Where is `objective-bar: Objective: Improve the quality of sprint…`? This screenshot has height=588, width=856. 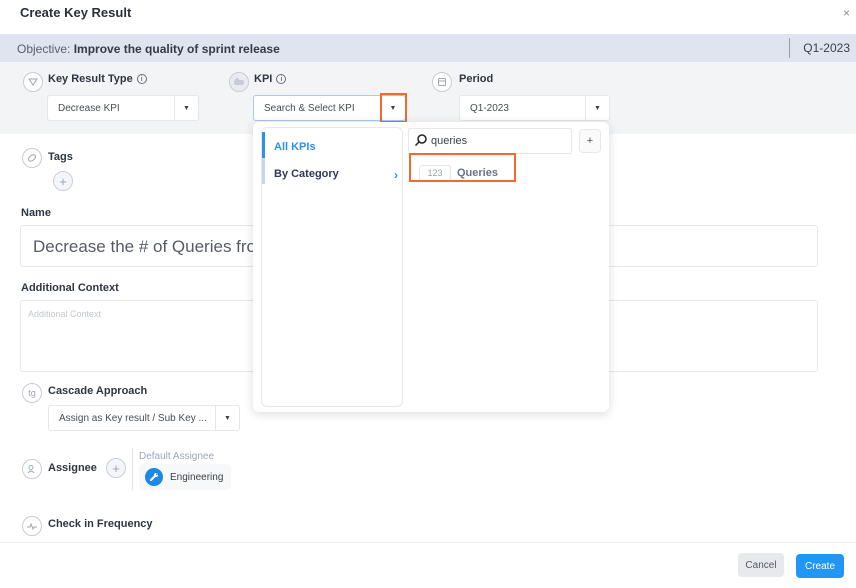
objective-bar: Objective: Improve the quality of sprint… is located at coordinates (428, 48).